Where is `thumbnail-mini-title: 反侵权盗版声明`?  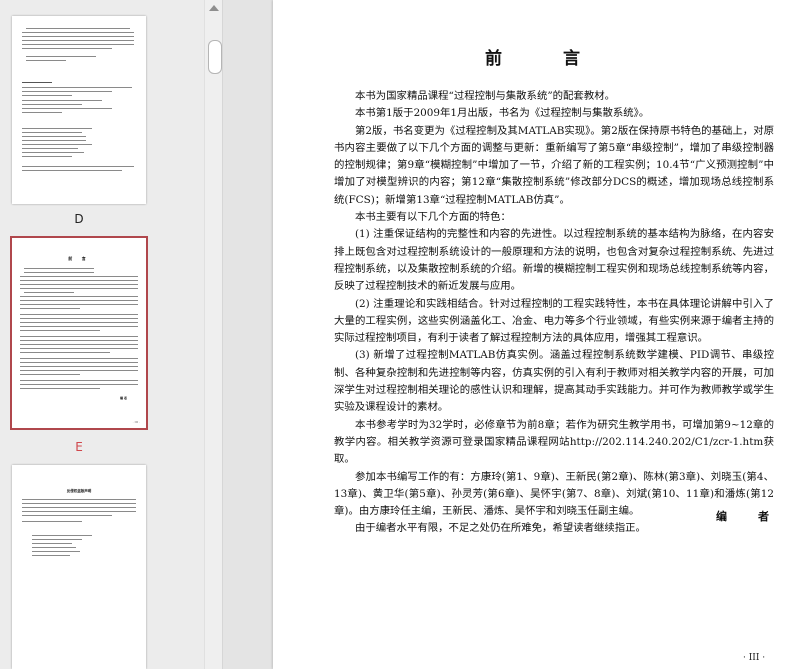
thumbnail-mini-title: 反侵权盗版声明 is located at coordinates (79, 491).